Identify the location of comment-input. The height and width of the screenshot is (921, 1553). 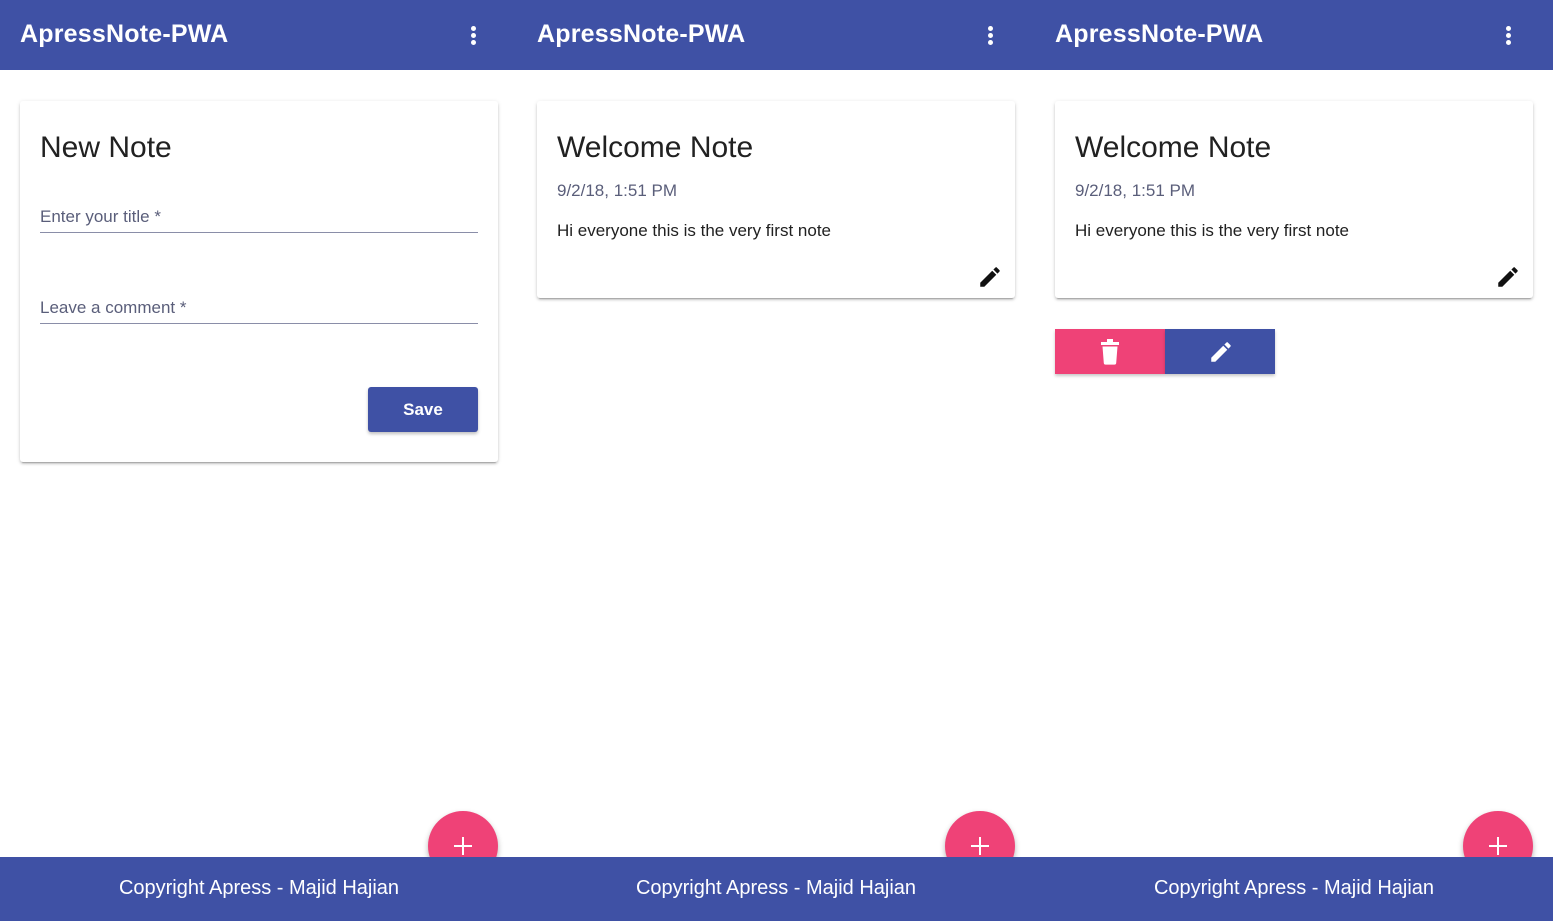
(259, 308).